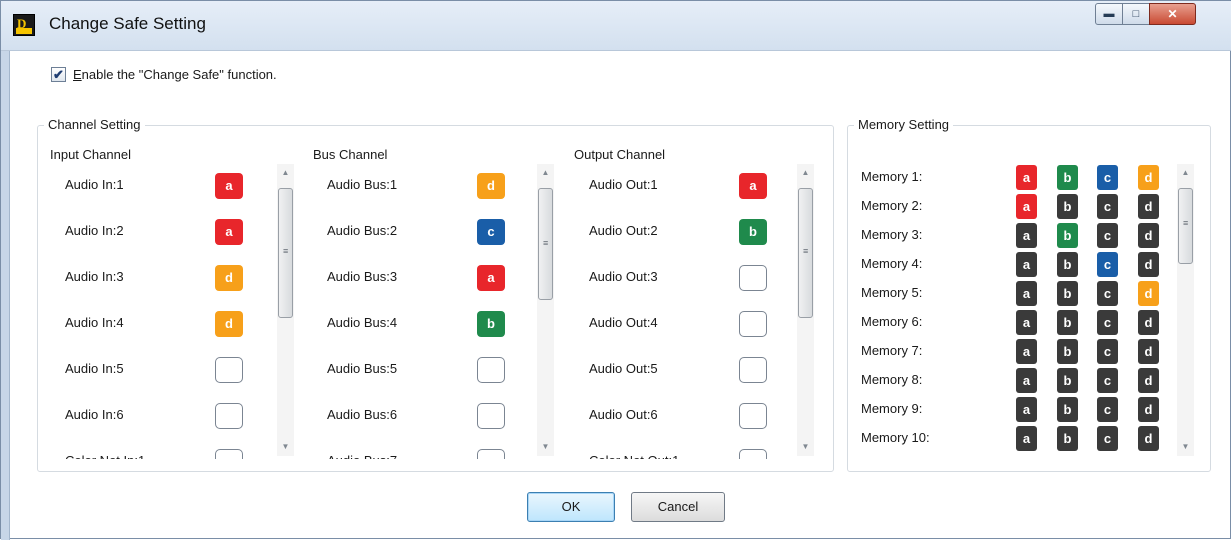 The width and height of the screenshot is (1231, 540). Describe the element at coordinates (689, 278) in the screenshot. I see `channel-row: Audio Out:3` at that location.